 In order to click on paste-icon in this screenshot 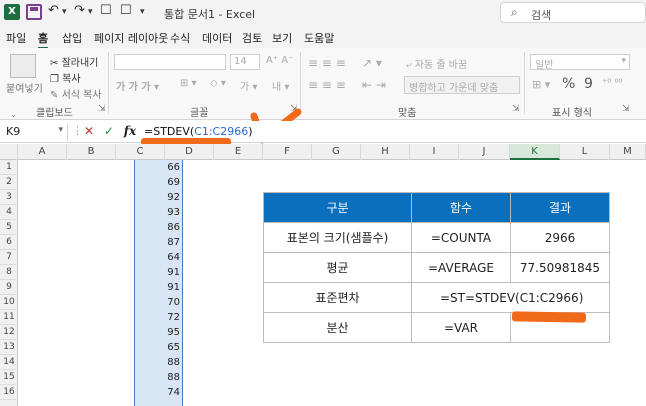, I will do `click(23, 66)`.